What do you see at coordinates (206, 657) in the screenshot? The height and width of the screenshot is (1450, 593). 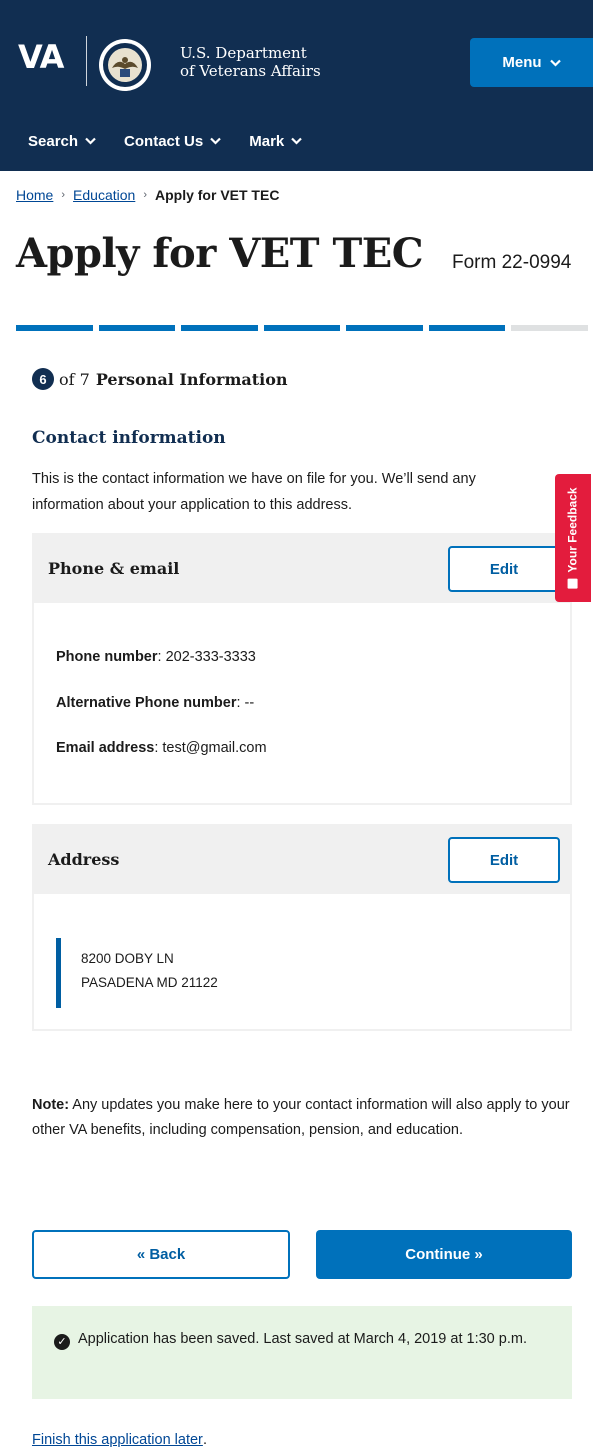 I see `phone-number-value: : 202-333-3333` at bounding box center [206, 657].